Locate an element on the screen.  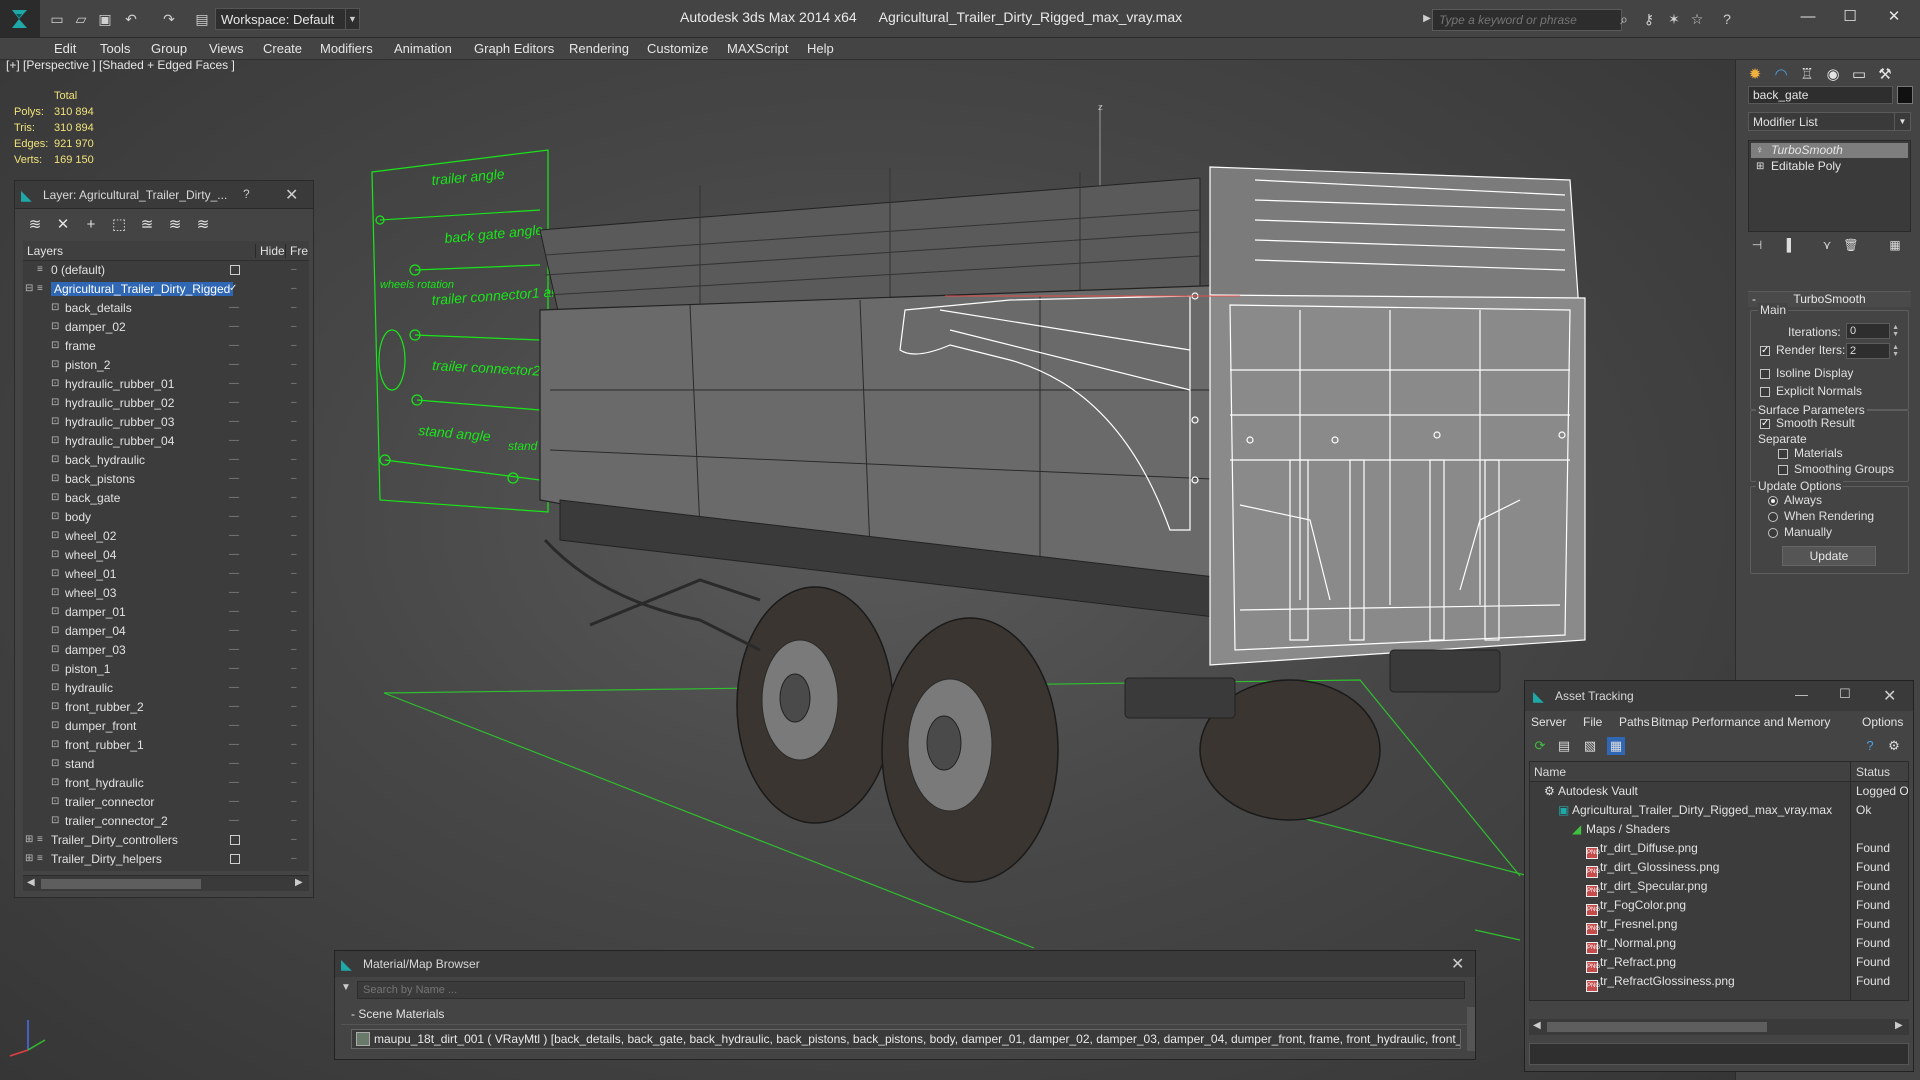
object-row: ⊡ body ‒‒ ‒ is located at coordinates (166, 517).